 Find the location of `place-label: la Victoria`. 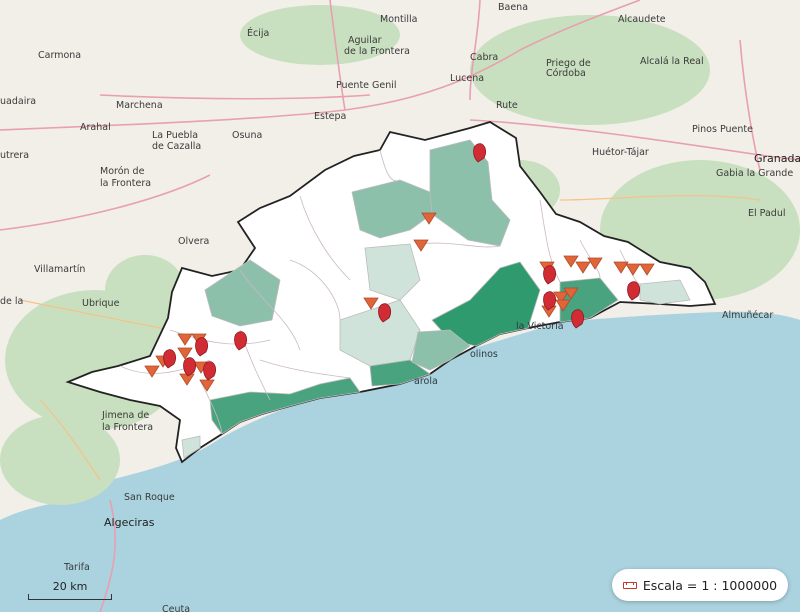

place-label: la Victoria is located at coordinates (540, 326).